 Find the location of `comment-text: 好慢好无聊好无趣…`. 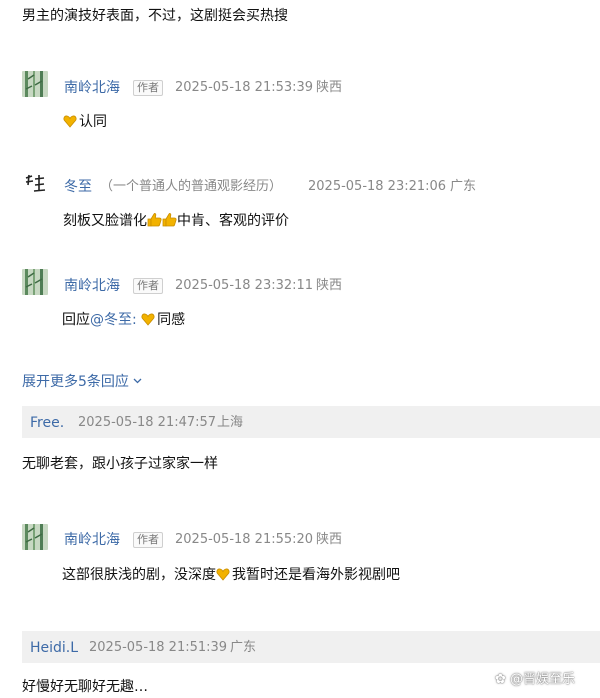

comment-text: 好慢好无聊好无趣… is located at coordinates (85, 687).